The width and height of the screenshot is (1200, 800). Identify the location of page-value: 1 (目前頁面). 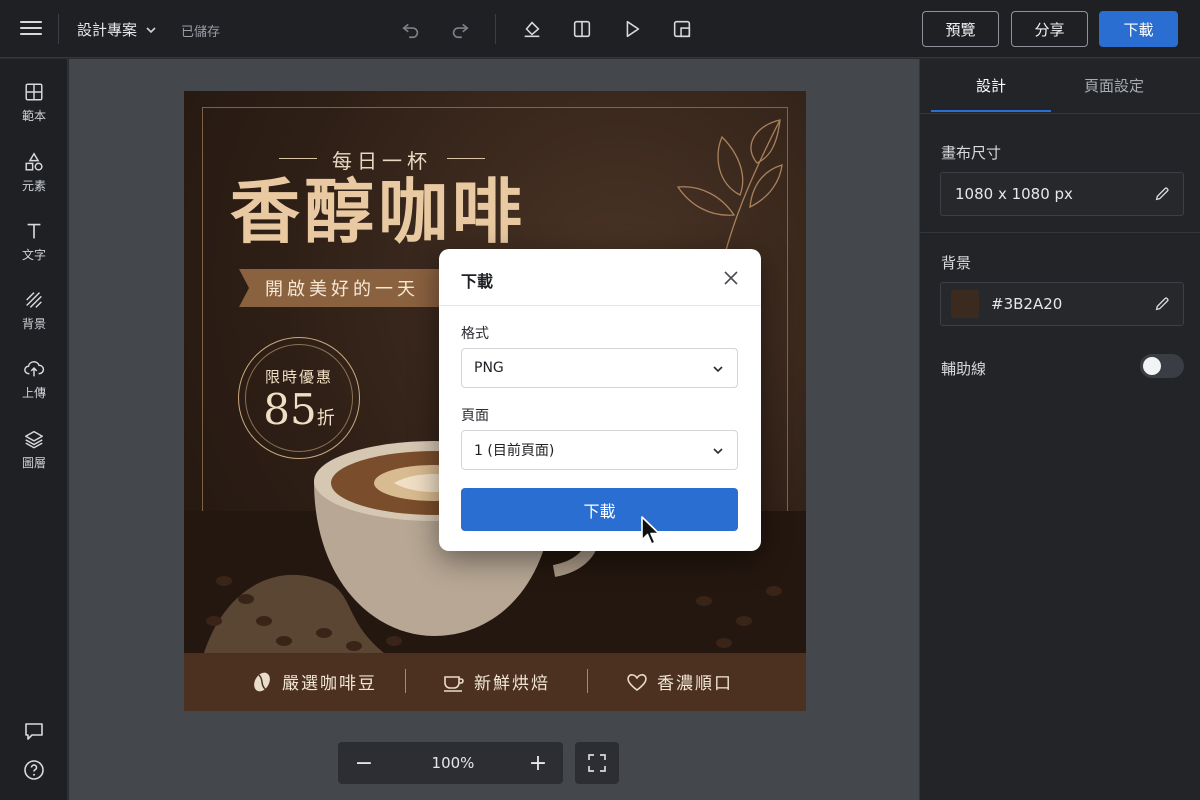
(514, 451).